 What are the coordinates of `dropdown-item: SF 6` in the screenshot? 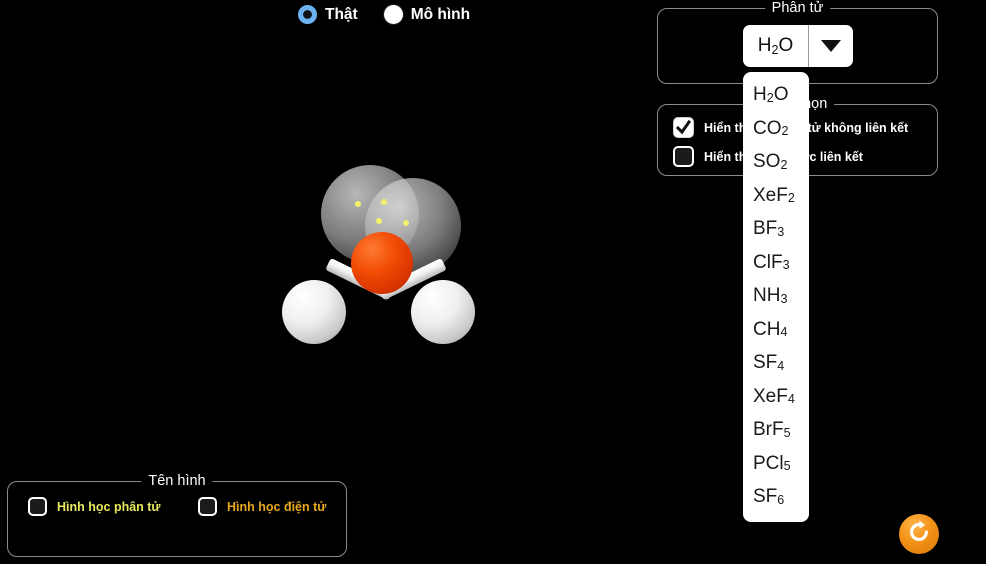 It's located at (776, 497).